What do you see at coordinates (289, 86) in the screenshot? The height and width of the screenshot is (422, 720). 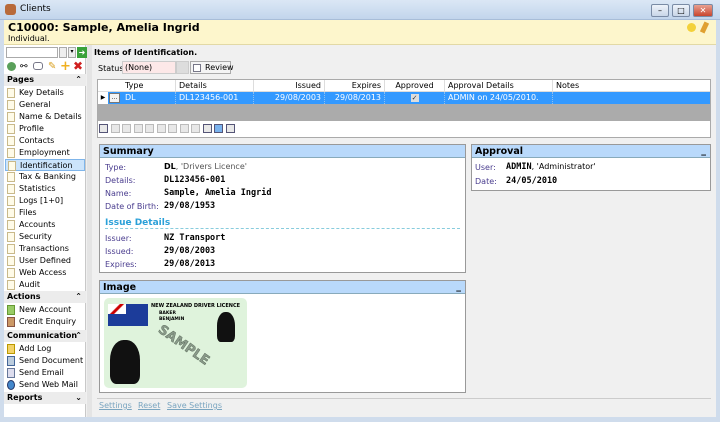 I see `col-issued: Issued` at bounding box center [289, 86].